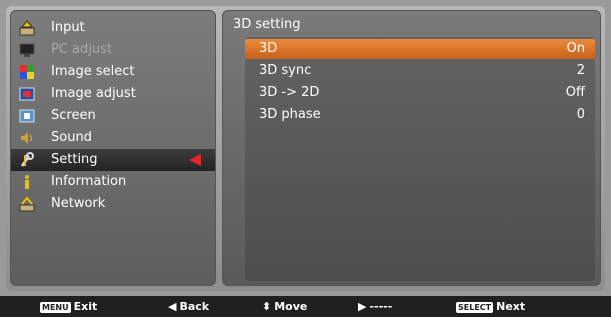  Describe the element at coordinates (27, 116) in the screenshot. I see `screen-icon` at that location.